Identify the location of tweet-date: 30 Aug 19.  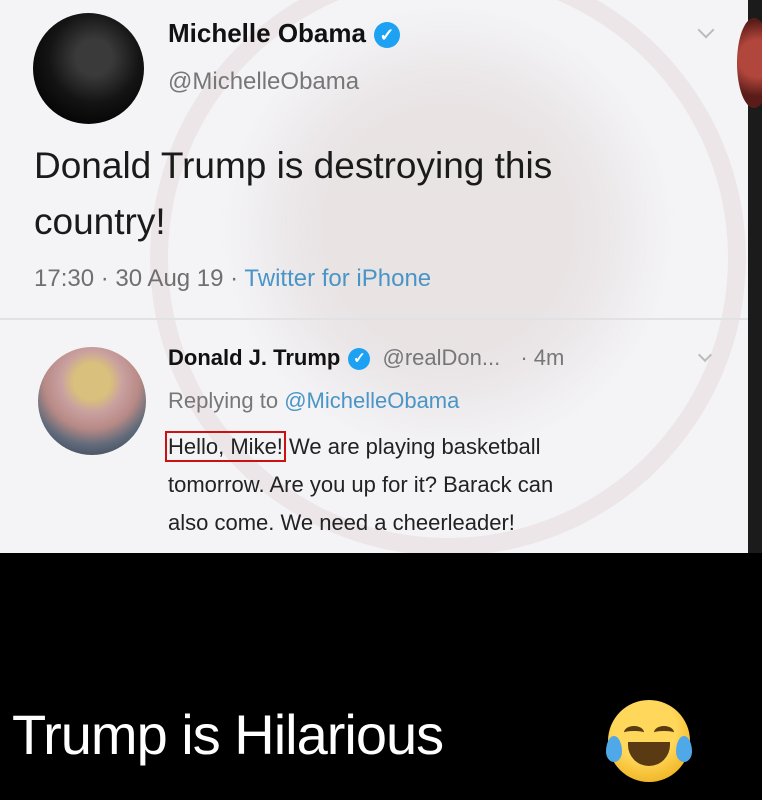
(169, 278).